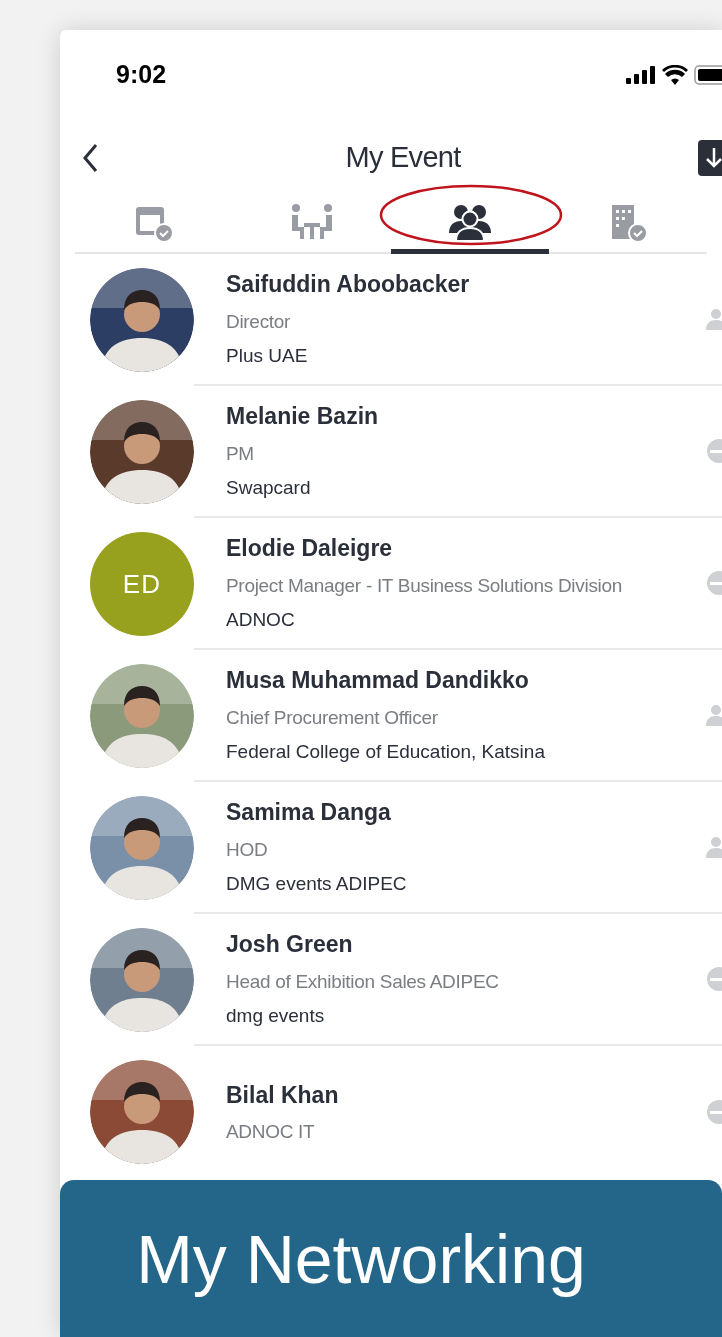 This screenshot has height=1337, width=722. I want to click on contact-company: Swapcard, so click(269, 488).